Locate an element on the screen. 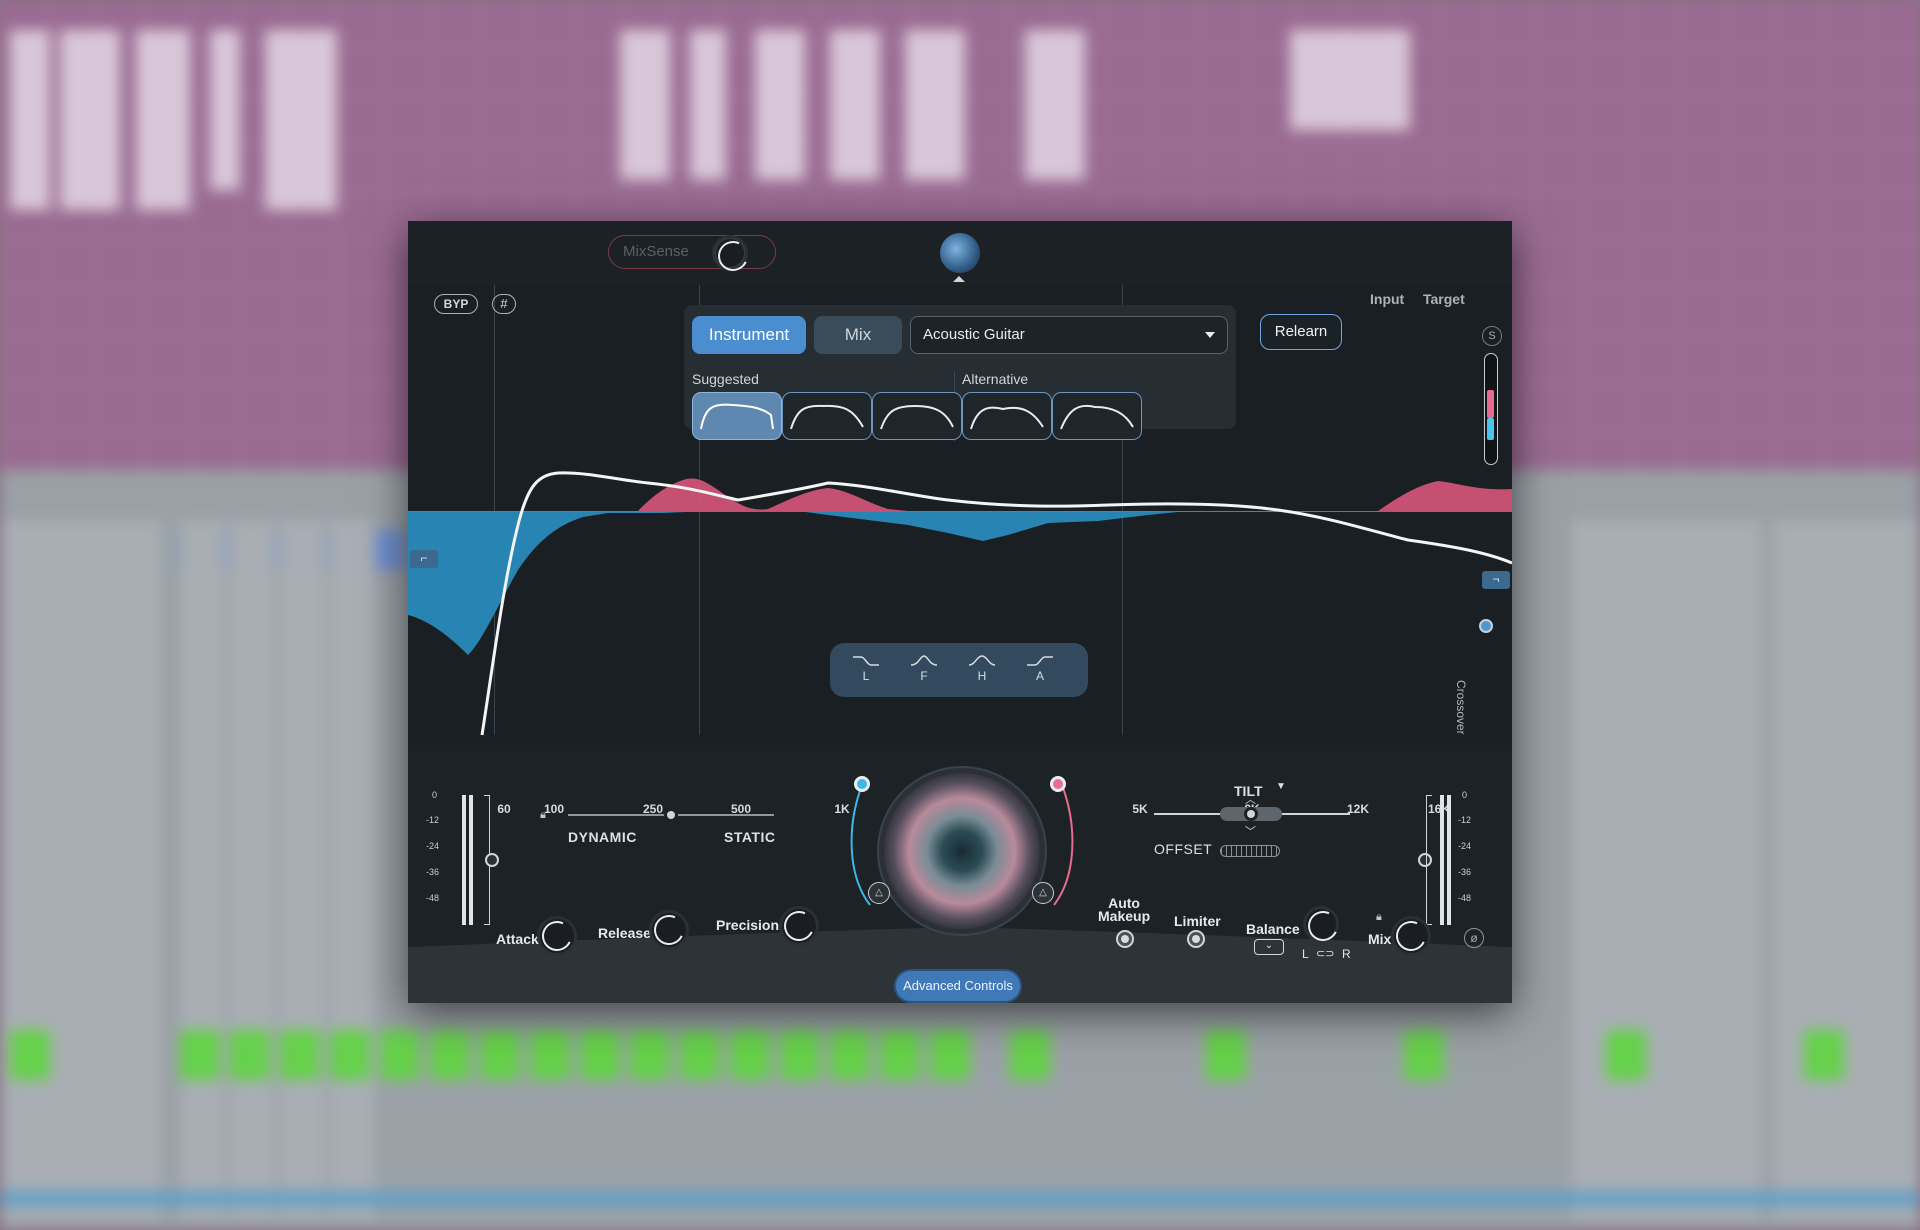 The image size is (1920, 1230). chevron-down-icon: ▼ is located at coordinates (1281, 786).